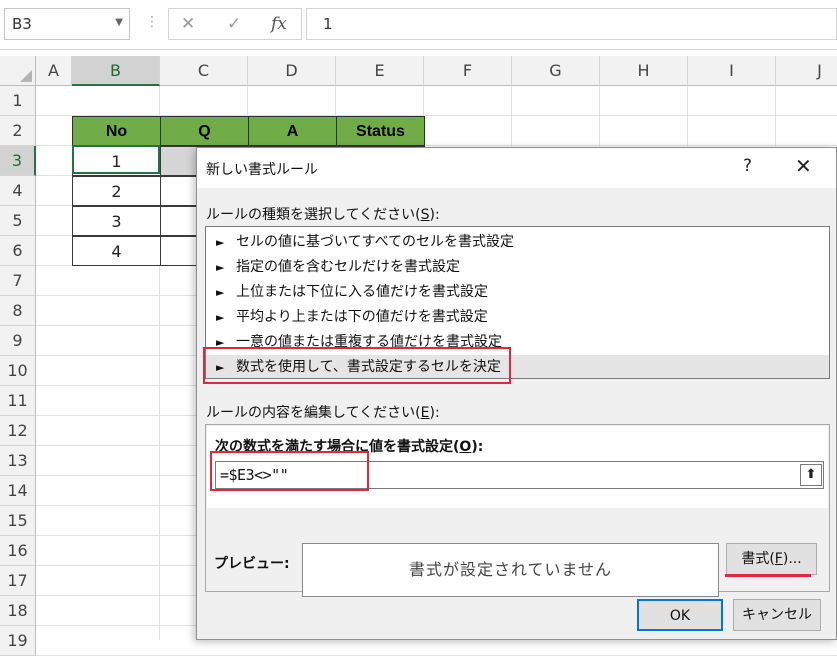 This screenshot has height=656, width=837. I want to click on column-header-i: I, so click(732, 71).